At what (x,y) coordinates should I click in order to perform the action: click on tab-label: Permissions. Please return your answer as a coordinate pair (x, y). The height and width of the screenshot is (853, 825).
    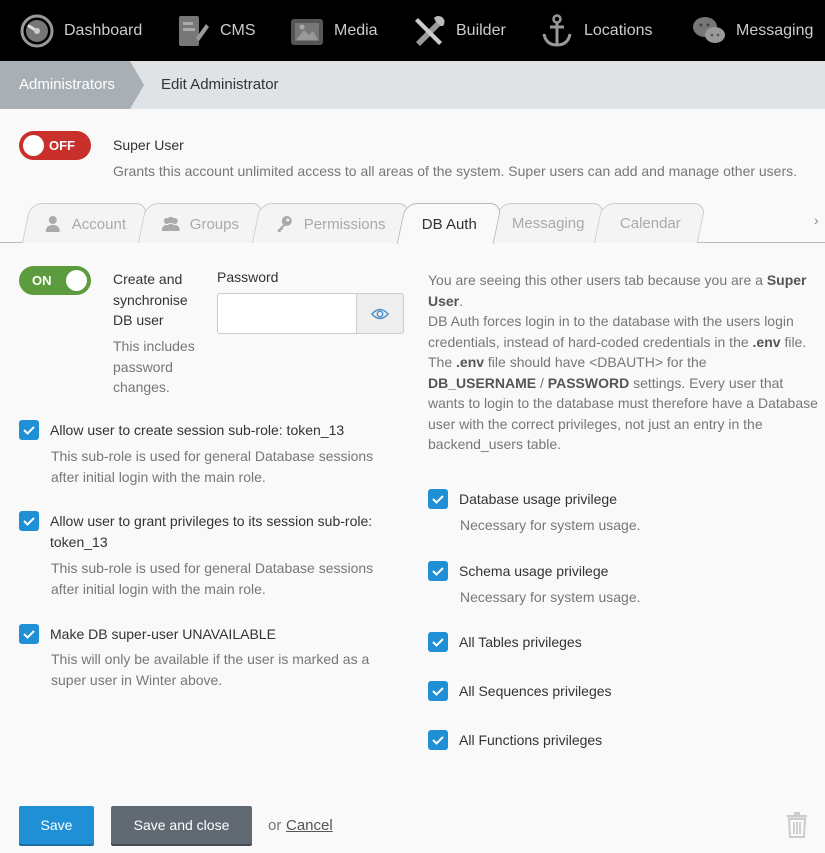
    Looking at the image, I should click on (345, 223).